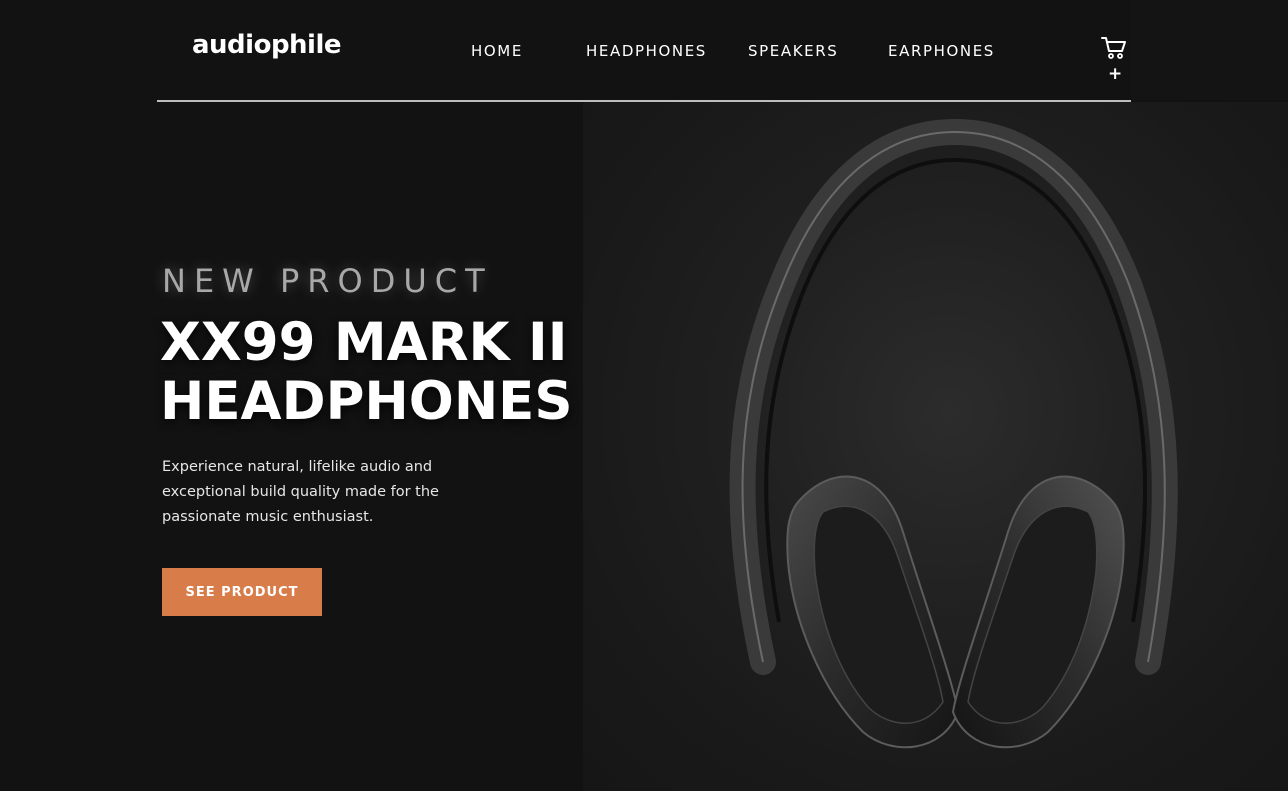 This screenshot has width=1288, height=791. I want to click on hero-eyebrow: NEW PRODUCT, so click(327, 281).